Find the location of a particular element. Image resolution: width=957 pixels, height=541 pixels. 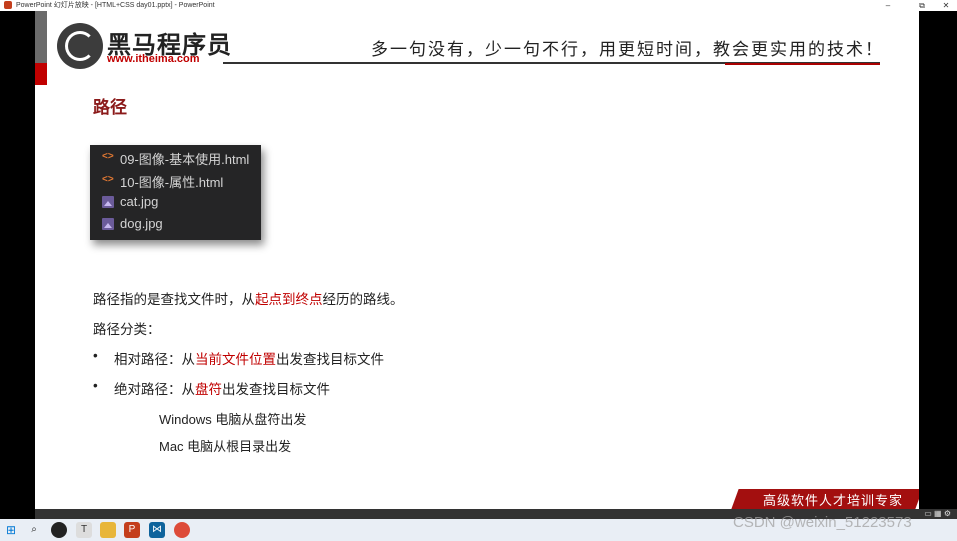

absolute-path-item: 绝对路径：从盘符出发查找目标文件 is located at coordinates (222, 388).